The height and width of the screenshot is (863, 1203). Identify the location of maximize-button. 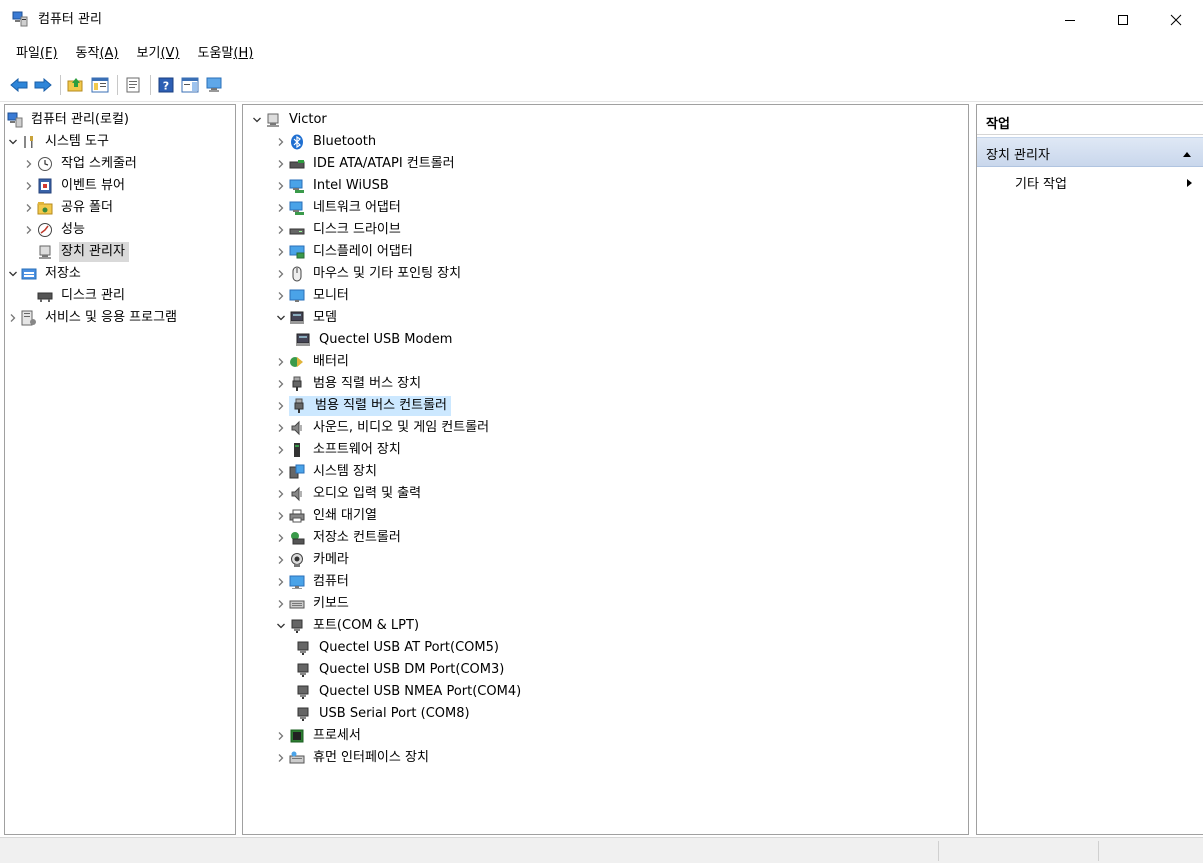
(1123, 20).